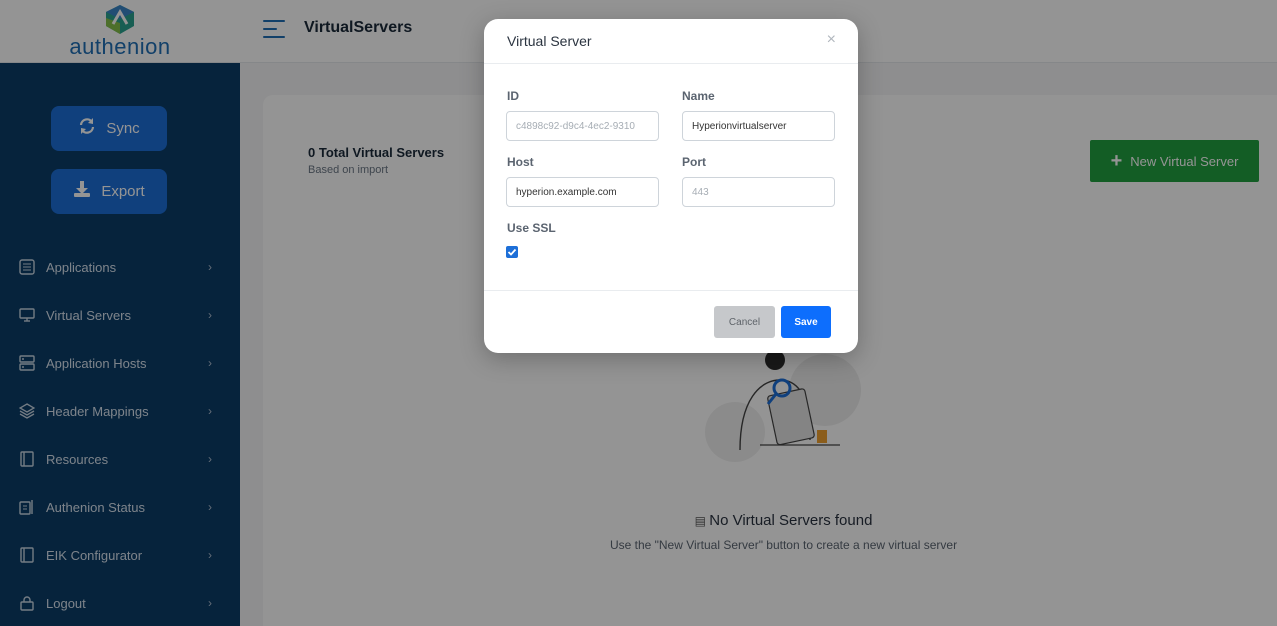  What do you see at coordinates (744, 322) in the screenshot?
I see `cancel-button: Cancel` at bounding box center [744, 322].